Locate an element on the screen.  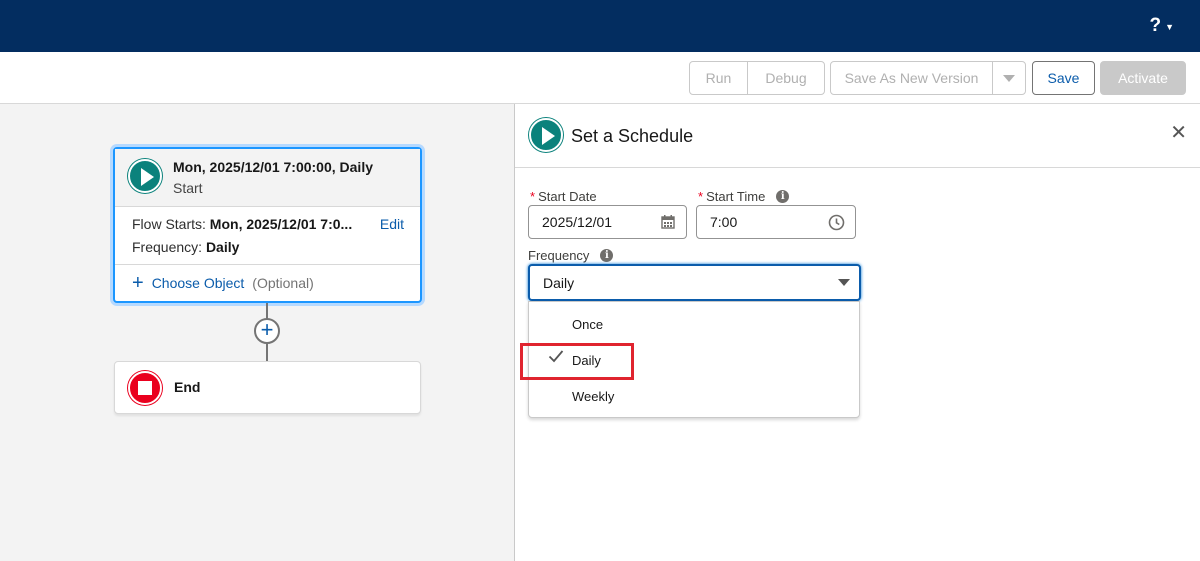
choose-object-label: Choose Object is located at coordinates (198, 283).